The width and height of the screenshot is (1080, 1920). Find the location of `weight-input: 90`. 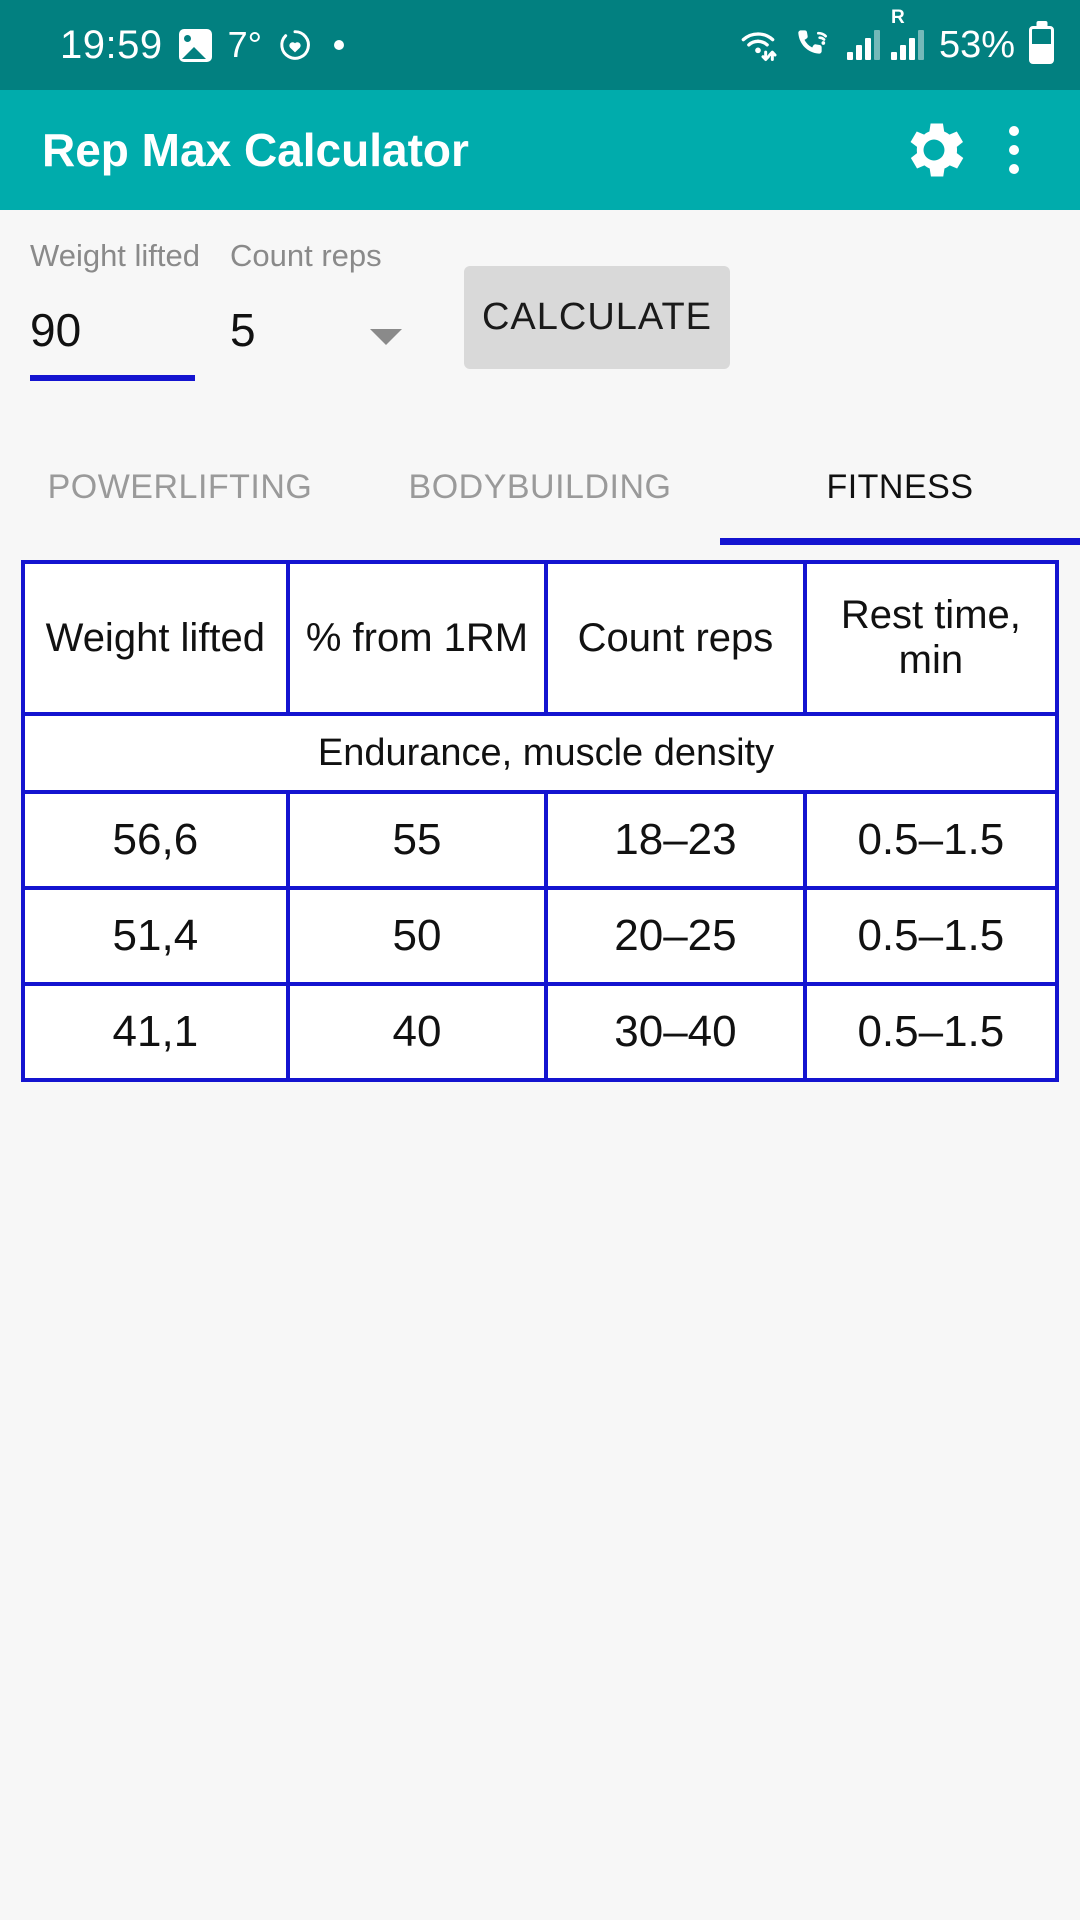

weight-input: 90 is located at coordinates (130, 344).